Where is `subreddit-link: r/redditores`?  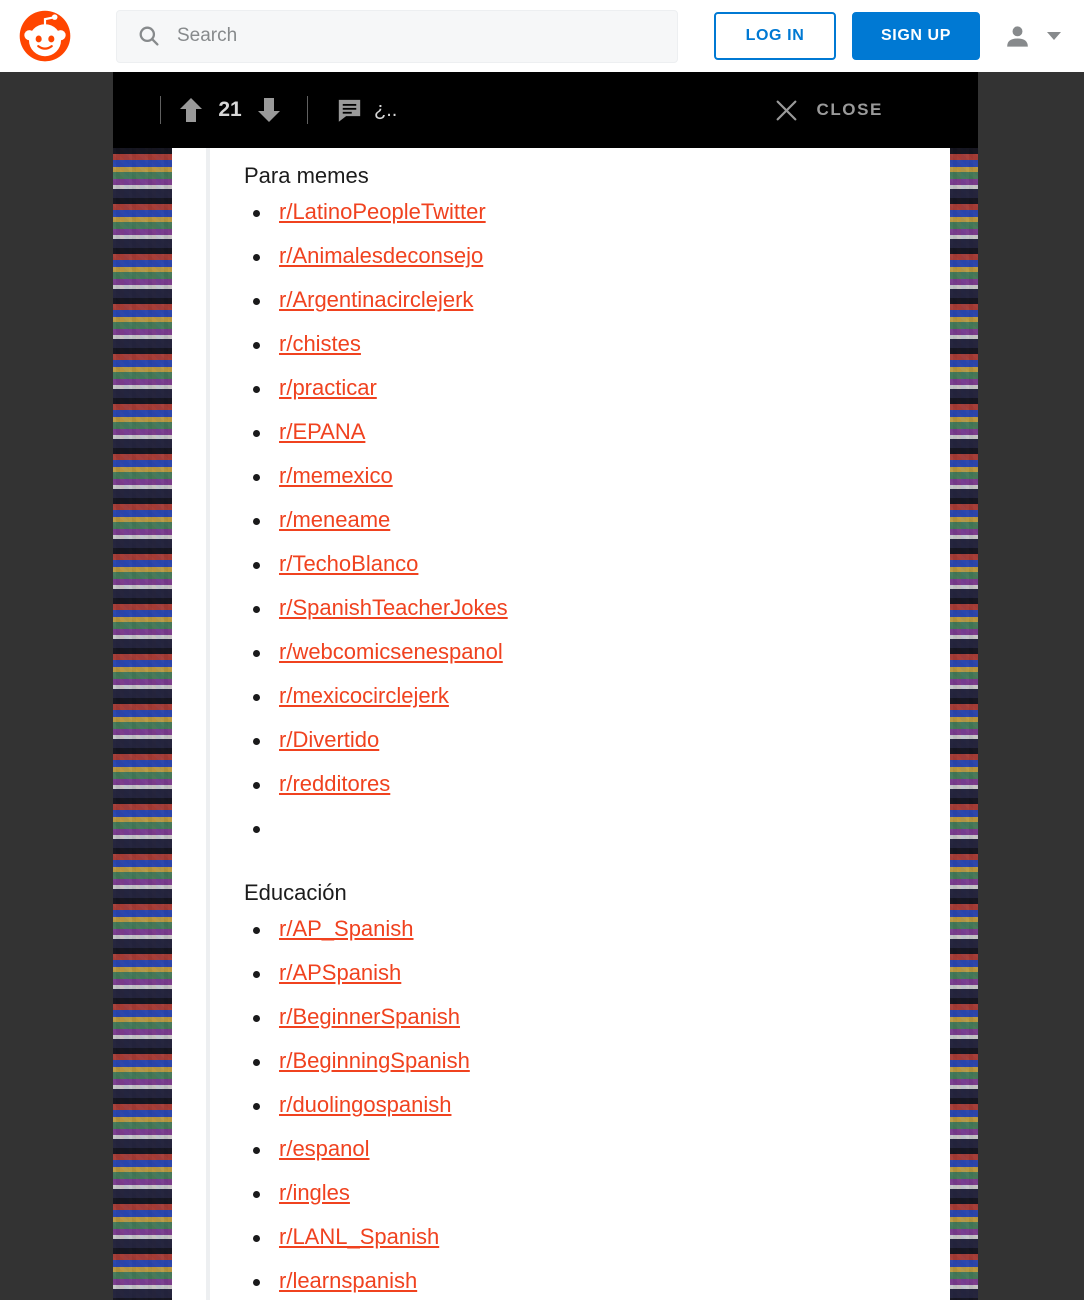 subreddit-link: r/redditores is located at coordinates (334, 783).